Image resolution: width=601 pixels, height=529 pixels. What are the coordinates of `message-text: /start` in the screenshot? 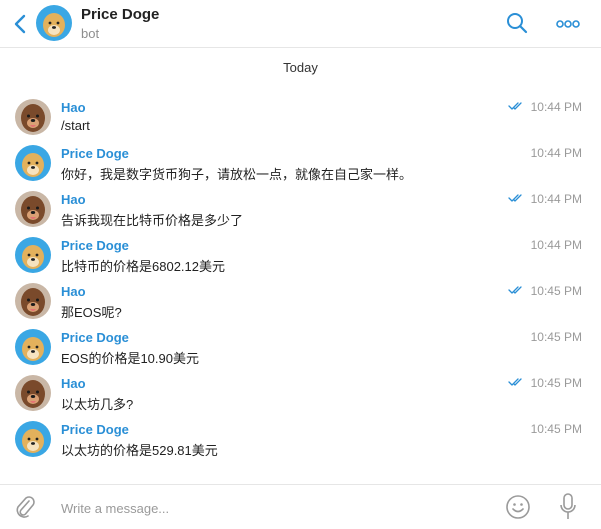 It's located at (75, 125).